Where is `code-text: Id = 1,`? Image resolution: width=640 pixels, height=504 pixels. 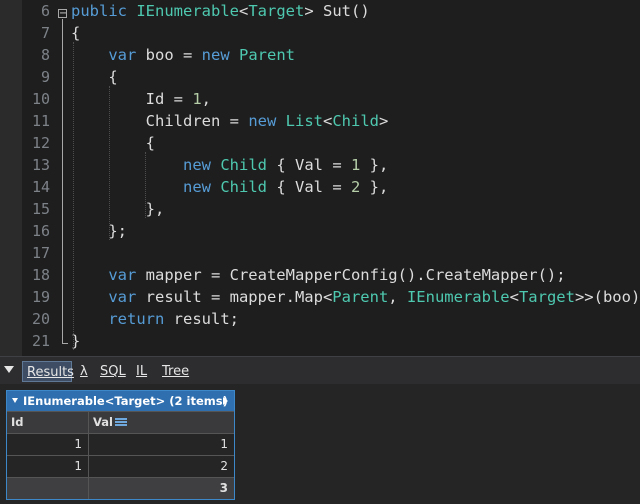 code-text: Id = 1, is located at coordinates (141, 99).